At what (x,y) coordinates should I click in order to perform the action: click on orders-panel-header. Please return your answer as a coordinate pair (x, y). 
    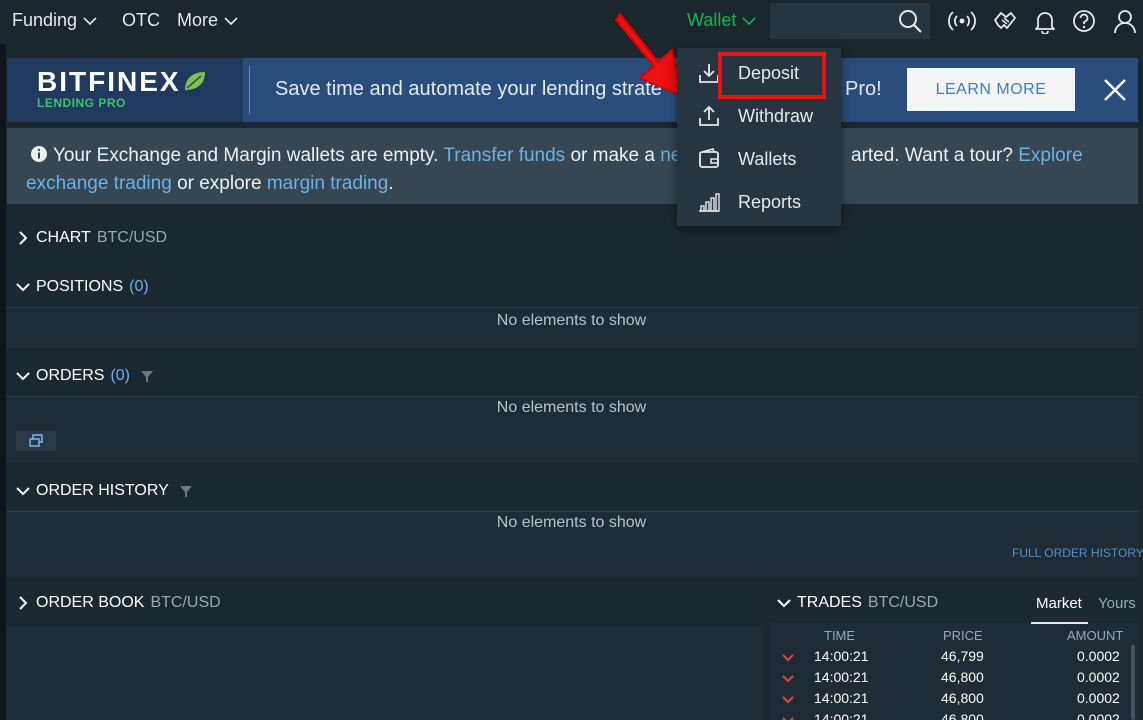
    Looking at the image, I should click on (572, 374).